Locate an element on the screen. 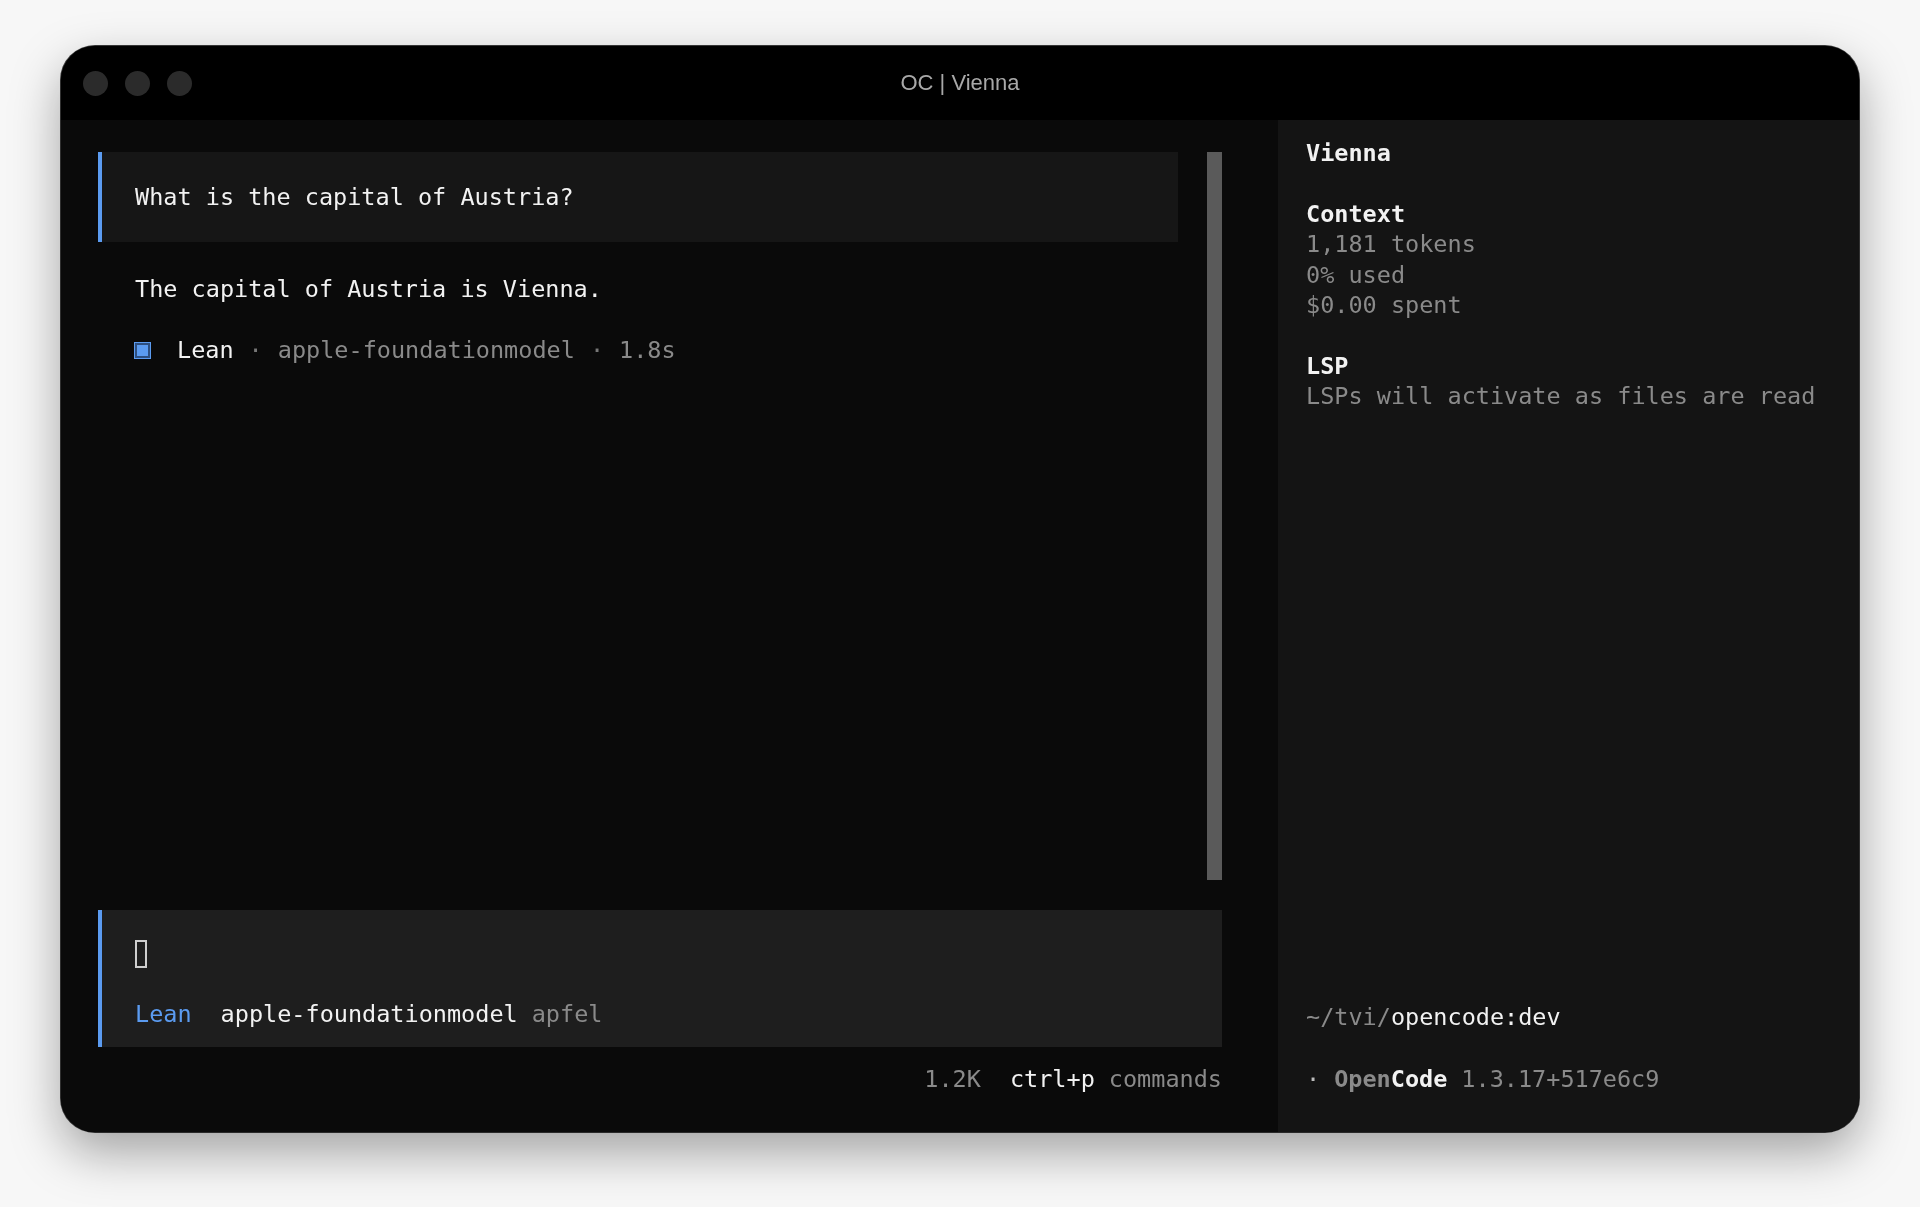 This screenshot has width=1920, height=1207. app-name-second: Code is located at coordinates (1419, 1078).